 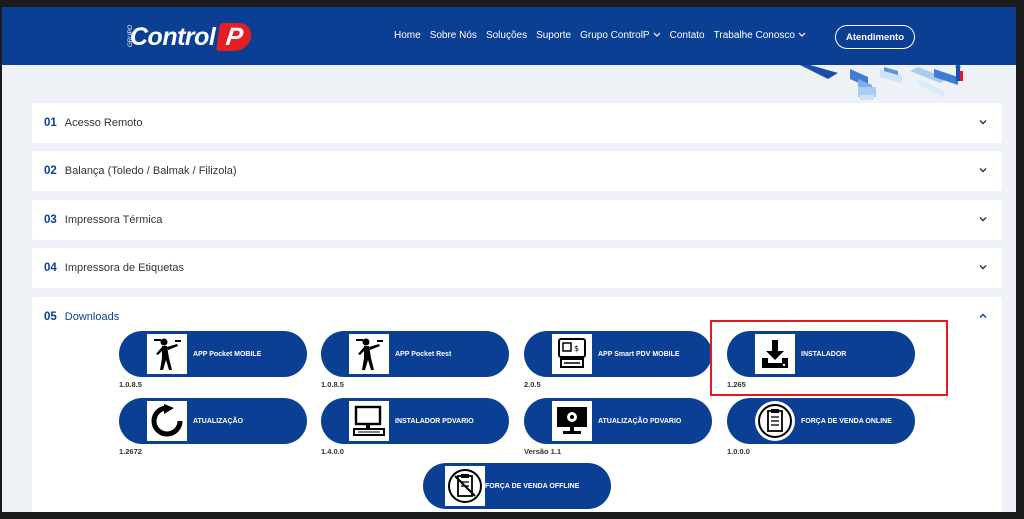 What do you see at coordinates (369, 421) in the screenshot?
I see `computer-icon` at bounding box center [369, 421].